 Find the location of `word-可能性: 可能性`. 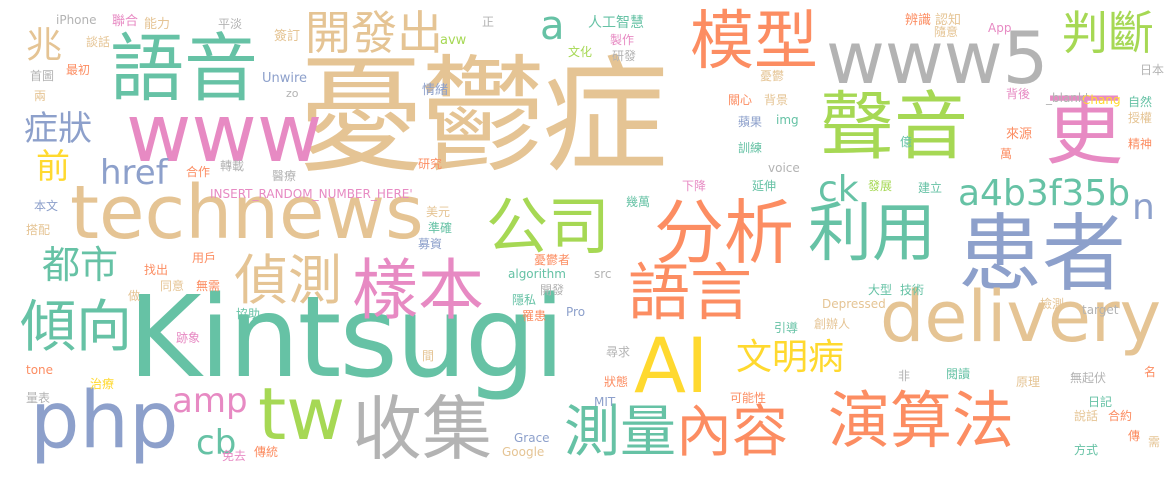

word-可能性: 可能性 is located at coordinates (748, 398).